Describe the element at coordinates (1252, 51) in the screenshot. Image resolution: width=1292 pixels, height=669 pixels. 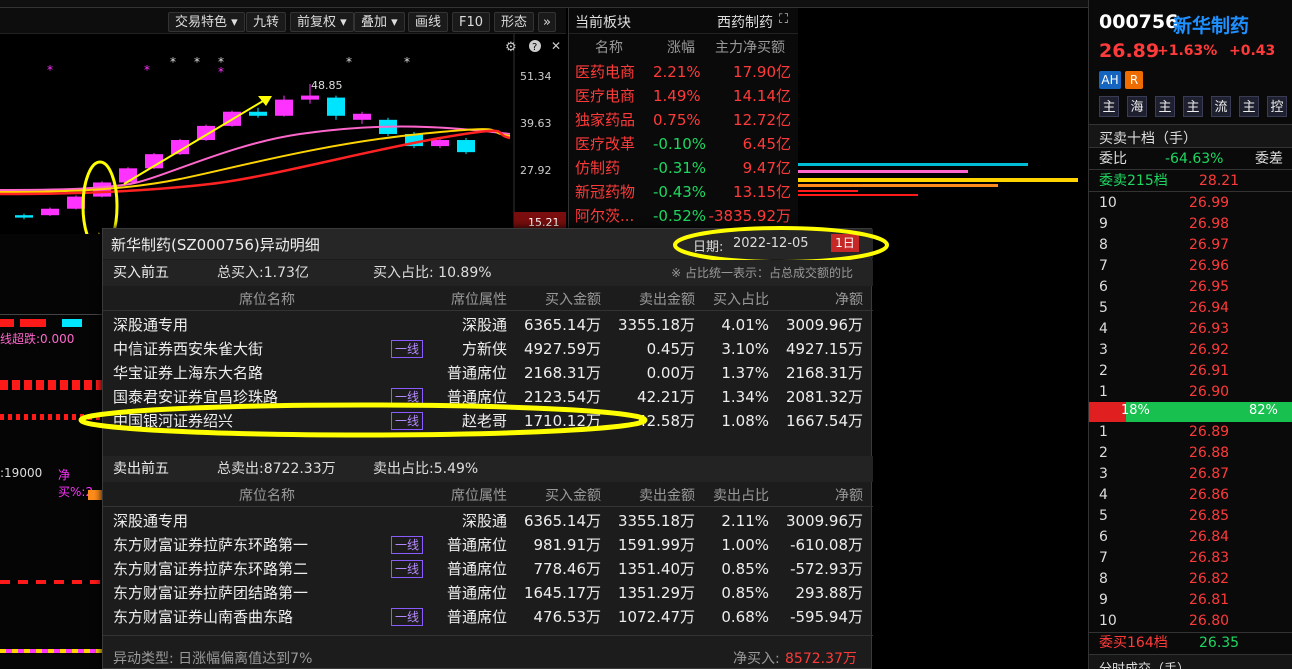
I see `change-abs: +0.43` at that location.